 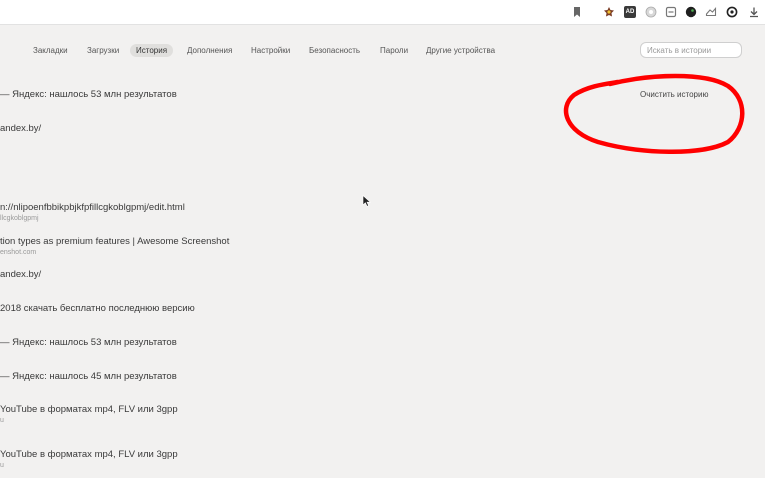 What do you see at coordinates (382, 12) in the screenshot?
I see `browser-toolbar: AD` at bounding box center [382, 12].